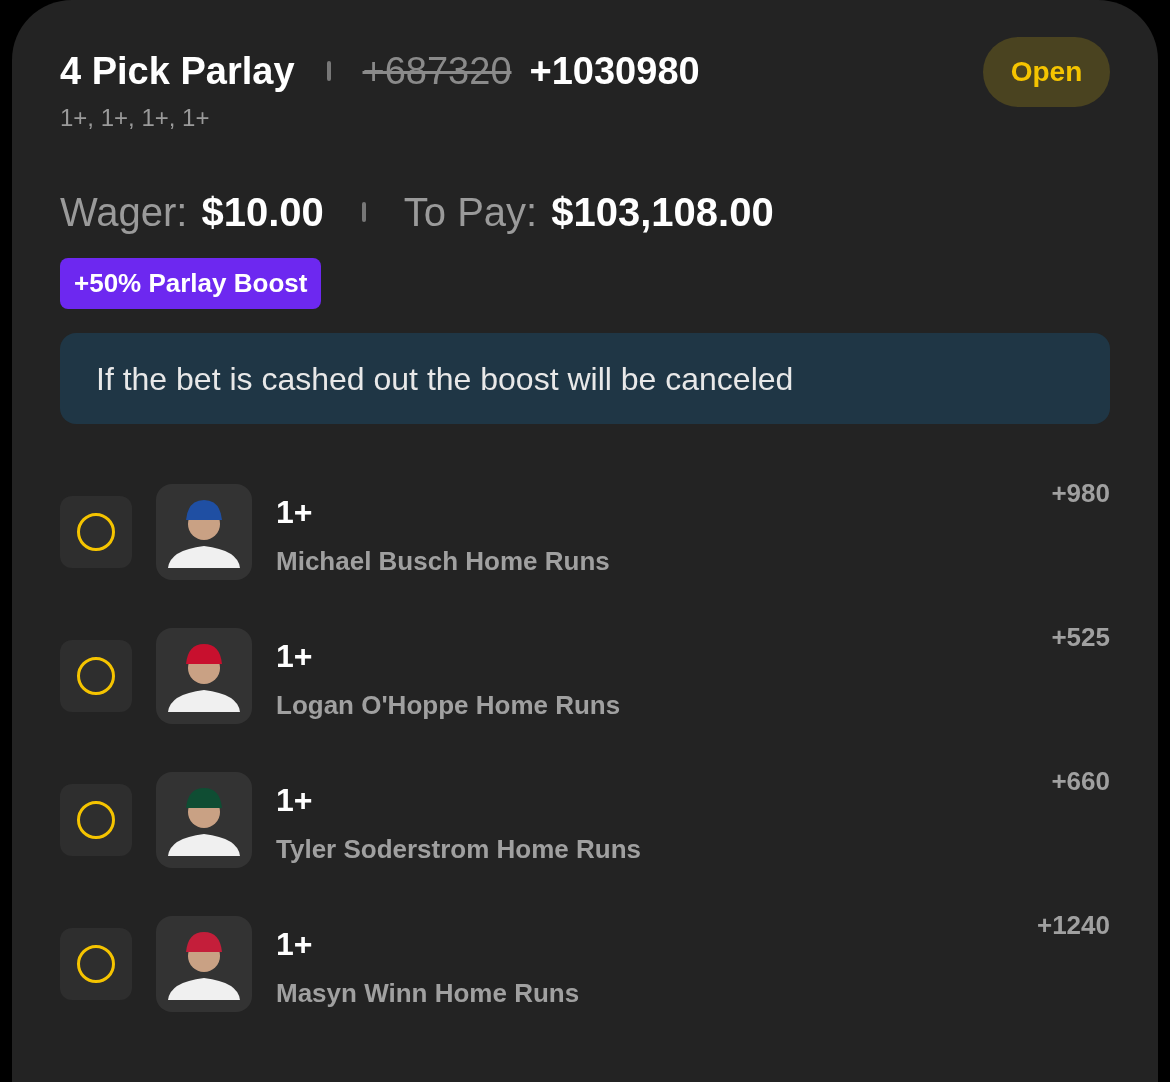 The width and height of the screenshot is (1170, 1082). I want to click on to-pay-label: To Pay:, so click(470, 212).